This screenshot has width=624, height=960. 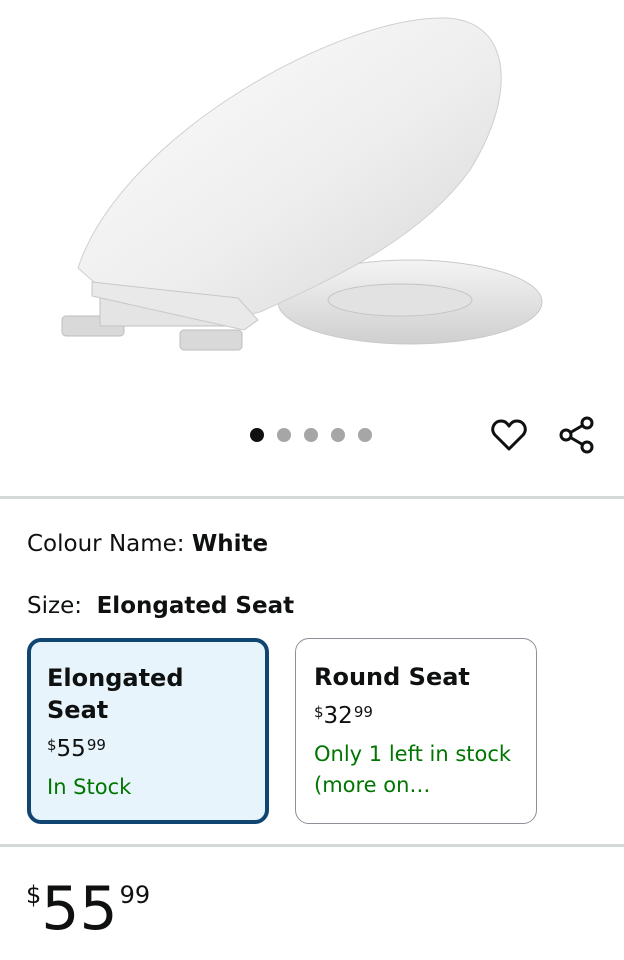 What do you see at coordinates (54, 606) in the screenshot?
I see `size-label: Size:` at bounding box center [54, 606].